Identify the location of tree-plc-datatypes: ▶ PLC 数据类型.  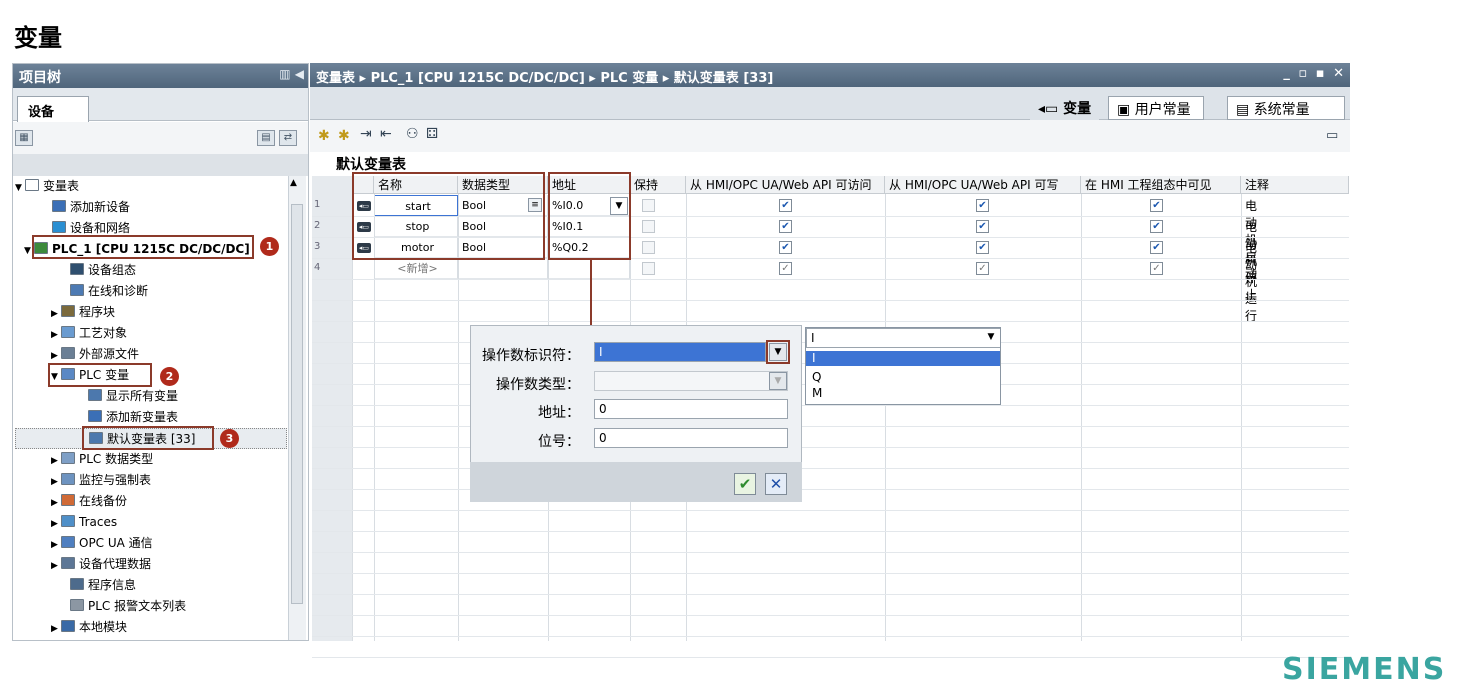
(151, 459).